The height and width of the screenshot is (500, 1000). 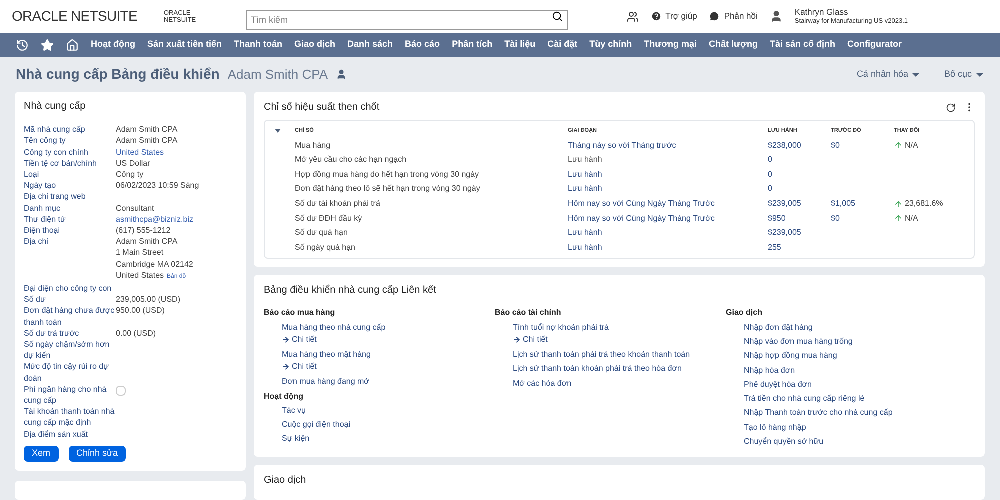 What do you see at coordinates (619, 369) in the screenshot?
I see `report-link: Lịch sử thanh toán khoản phải trả theo hóa đơn` at bounding box center [619, 369].